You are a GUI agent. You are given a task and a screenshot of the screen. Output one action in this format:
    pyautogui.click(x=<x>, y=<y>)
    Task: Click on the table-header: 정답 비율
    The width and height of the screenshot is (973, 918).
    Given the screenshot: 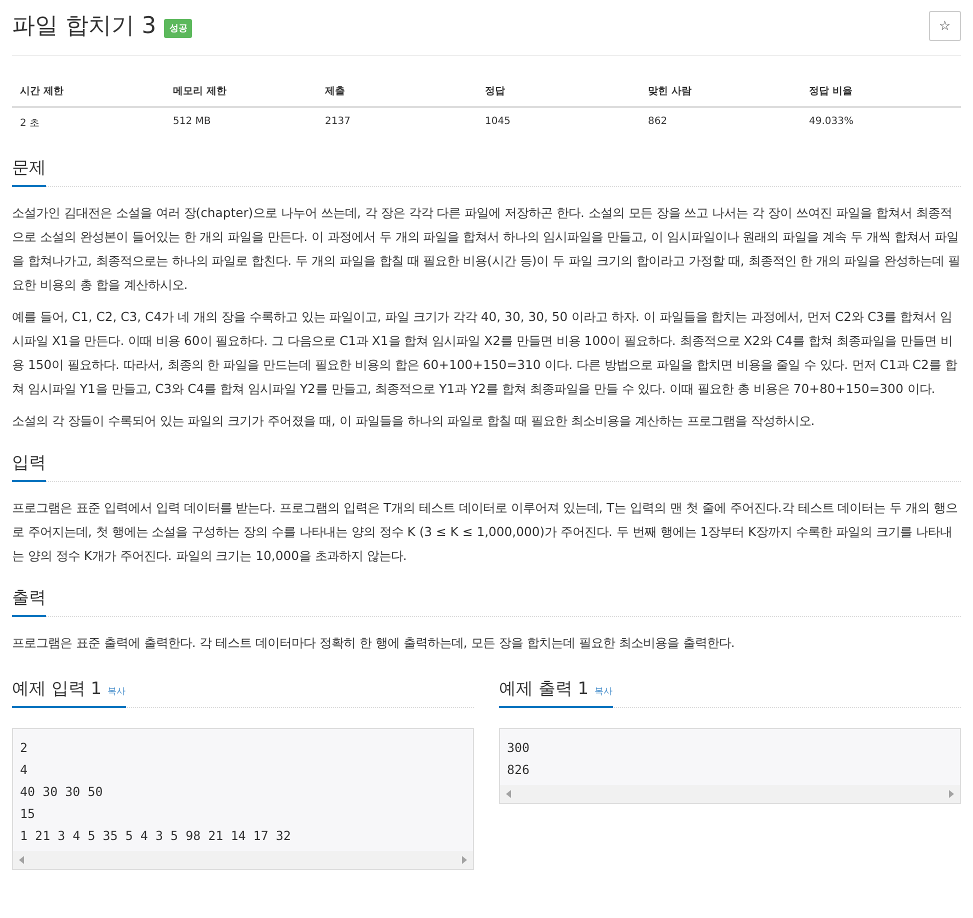 What is the action you would take?
    pyautogui.click(x=881, y=92)
    